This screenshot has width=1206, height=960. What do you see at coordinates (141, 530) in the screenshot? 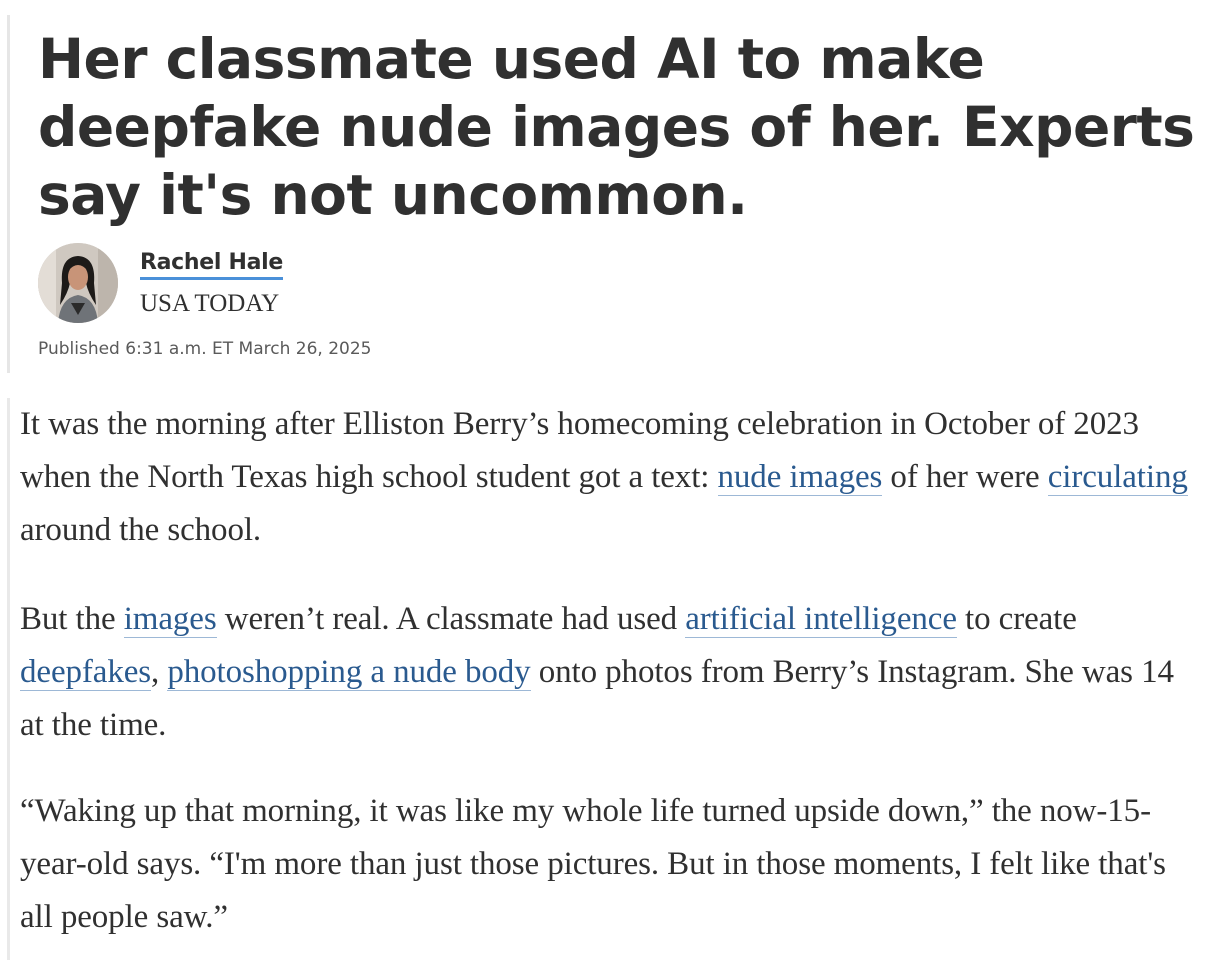
I see `paragraph-1-text-3: around the school.` at bounding box center [141, 530].